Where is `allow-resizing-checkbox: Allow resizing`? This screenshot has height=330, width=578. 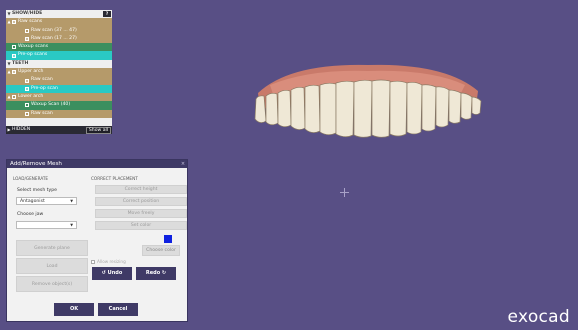 allow-resizing-checkbox: Allow resizing is located at coordinates (108, 261).